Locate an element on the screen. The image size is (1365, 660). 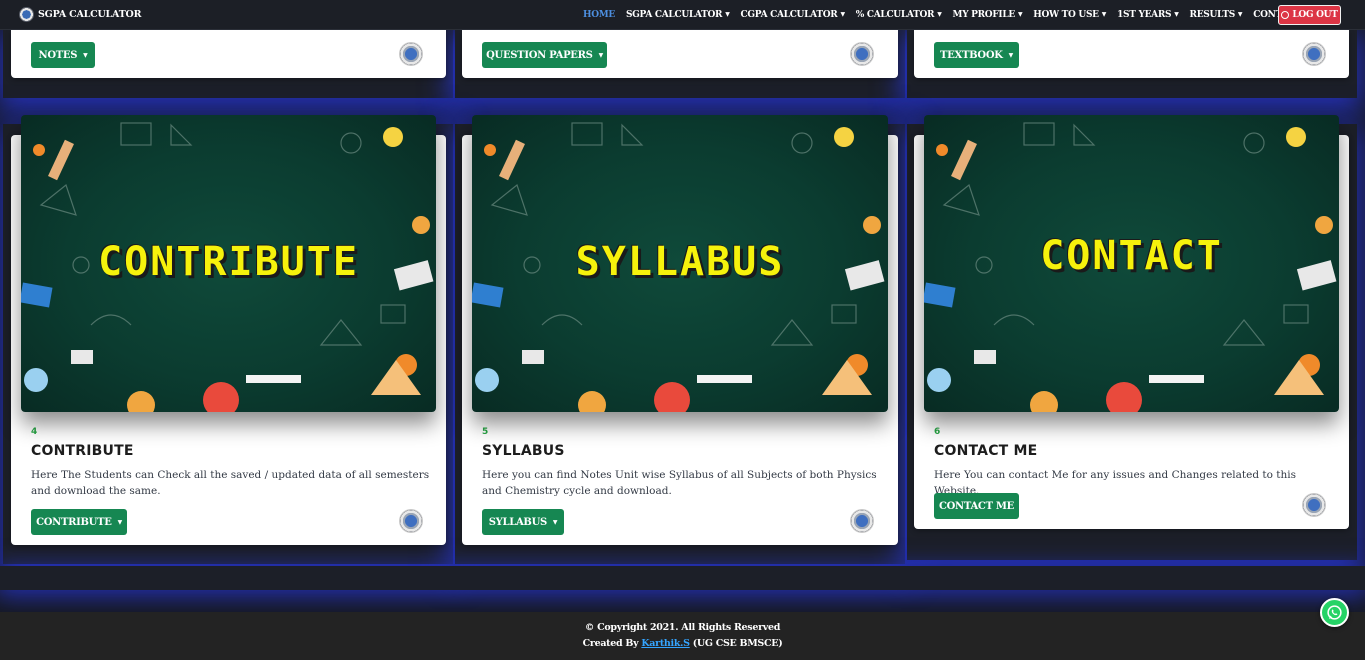
contribute-image: CONTRIBUTE is located at coordinates (228, 263).